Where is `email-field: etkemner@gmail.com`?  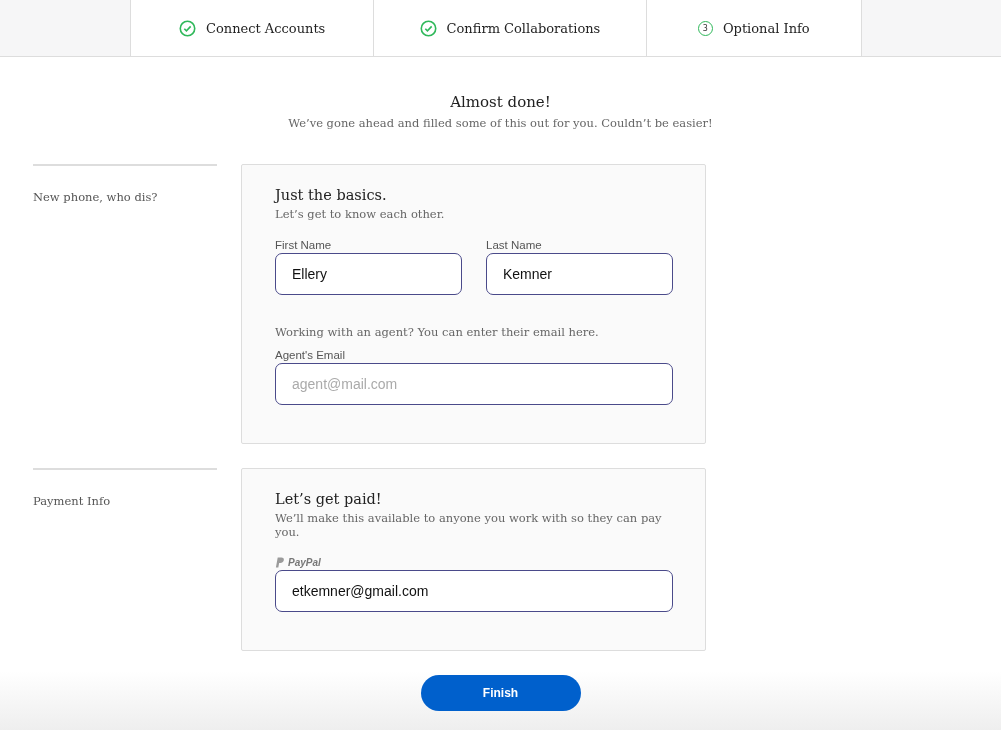
email-field: etkemner@gmail.com is located at coordinates (474, 591).